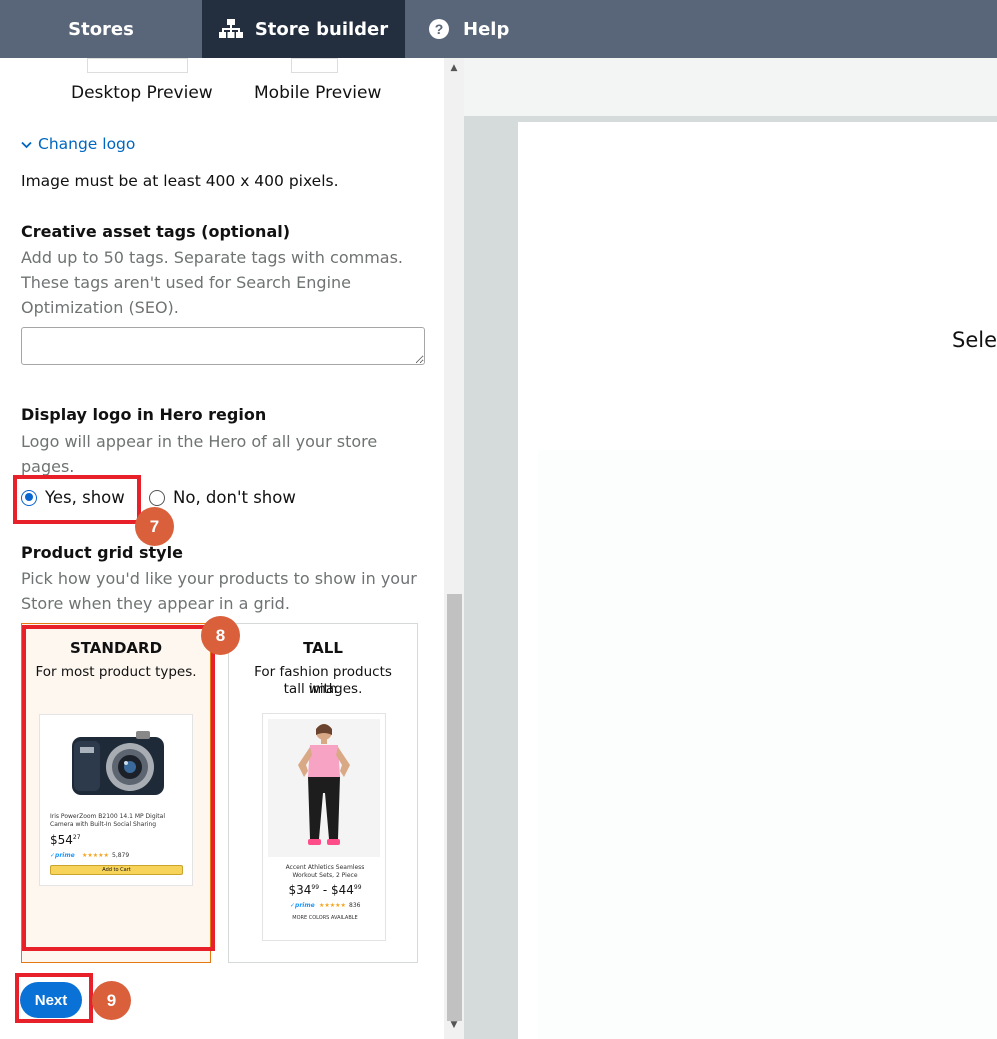 This screenshot has width=997, height=1039. Describe the element at coordinates (220, 635) in the screenshot. I see `annotation-badge-8: 8` at that location.